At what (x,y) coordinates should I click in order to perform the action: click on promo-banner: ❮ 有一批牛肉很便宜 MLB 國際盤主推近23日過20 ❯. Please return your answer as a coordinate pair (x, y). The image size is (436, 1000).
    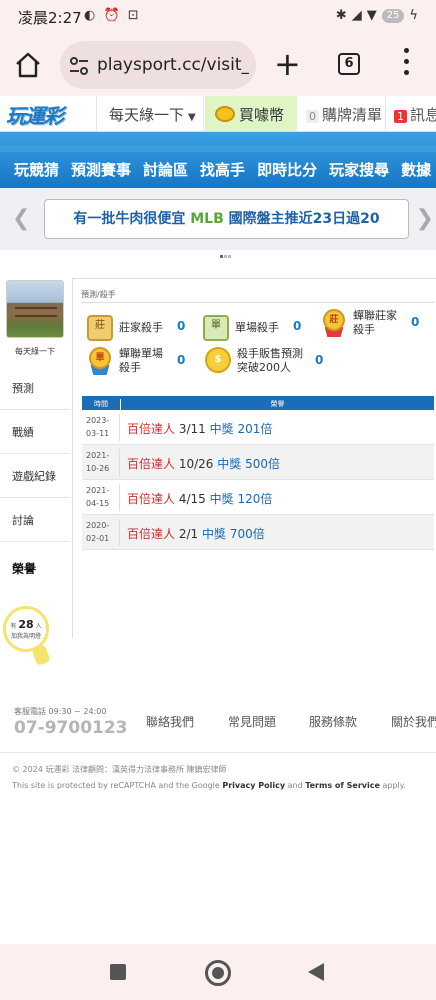
    Looking at the image, I should click on (218, 223).